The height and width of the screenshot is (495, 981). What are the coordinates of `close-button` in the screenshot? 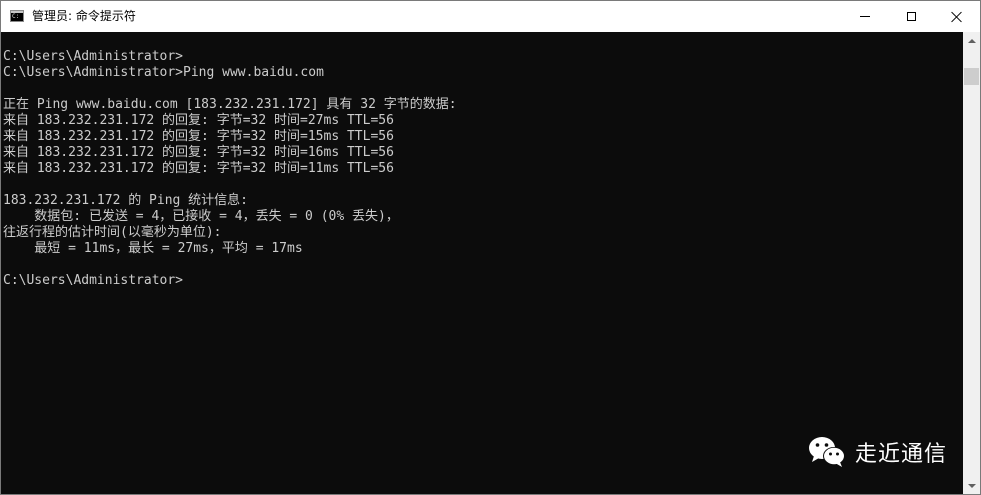 It's located at (957, 16).